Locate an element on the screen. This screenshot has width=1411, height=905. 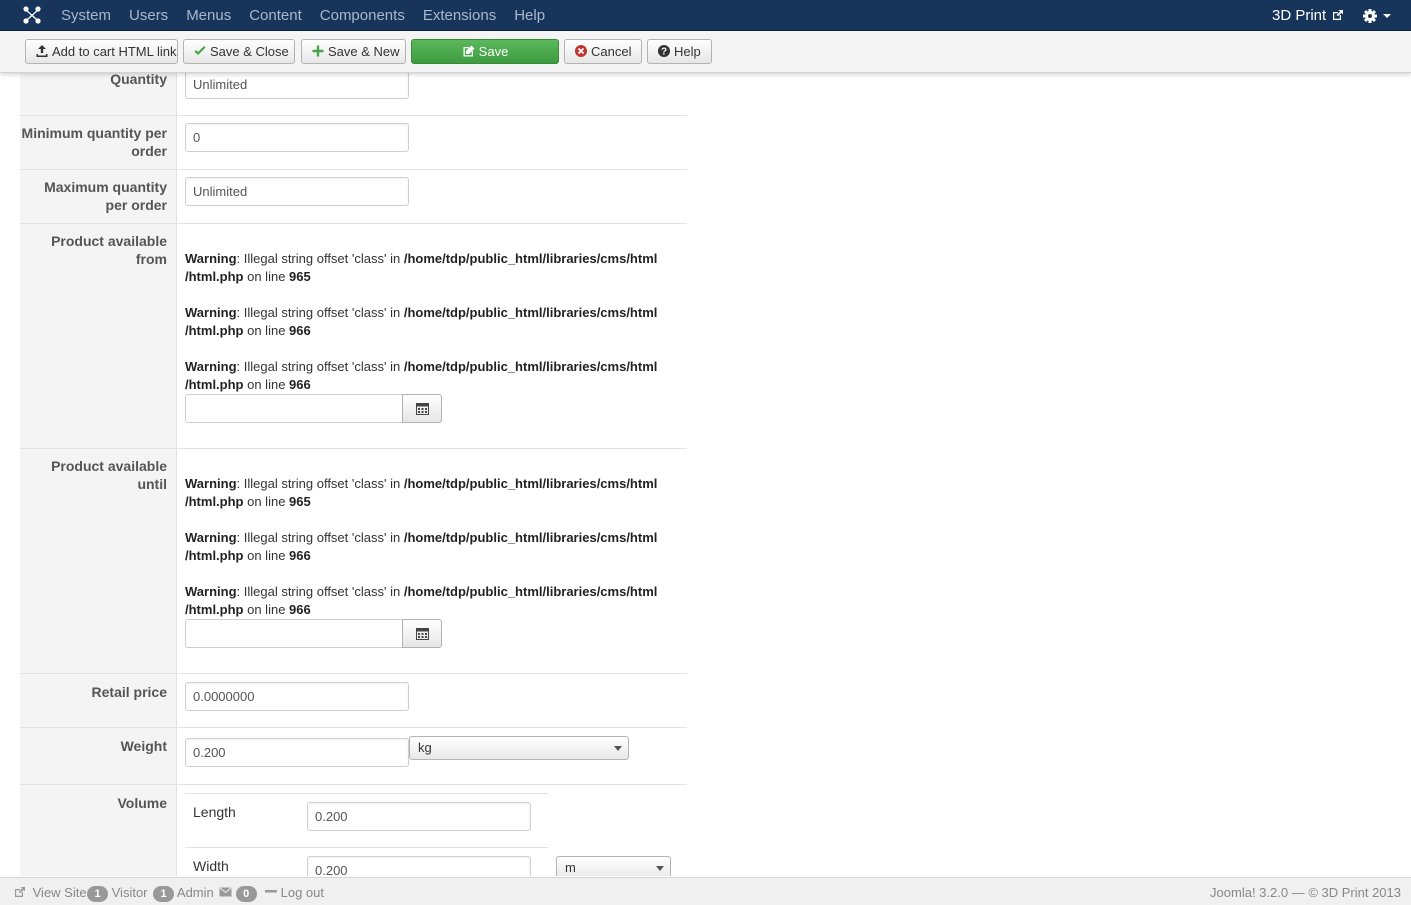
retail-price-label: Retail price is located at coordinates (129, 692).